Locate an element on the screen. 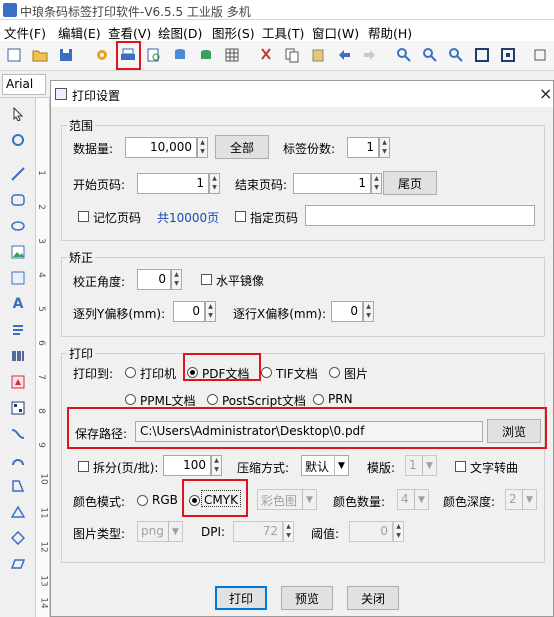  remember-page-checkbox is located at coordinates (83, 216).